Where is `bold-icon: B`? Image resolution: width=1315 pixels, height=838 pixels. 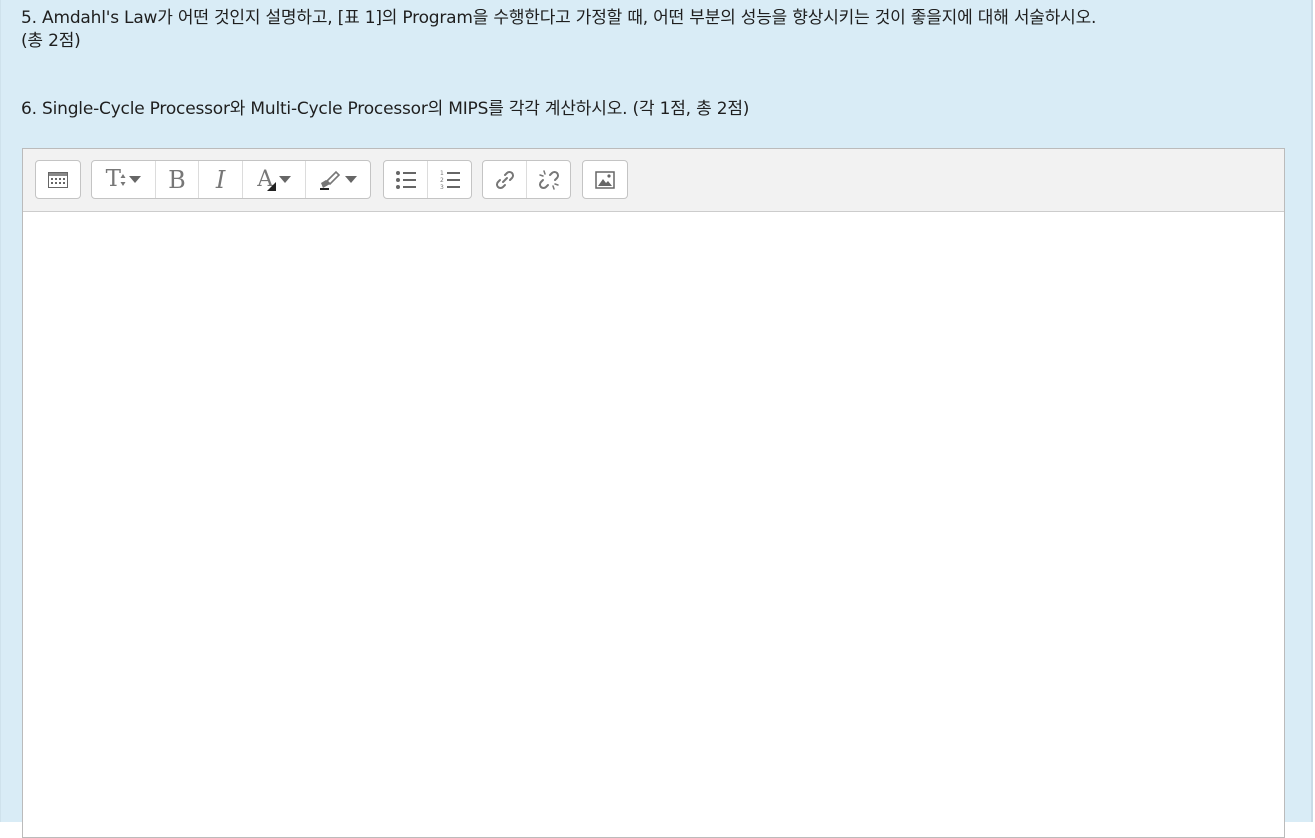 bold-icon: B is located at coordinates (177, 179).